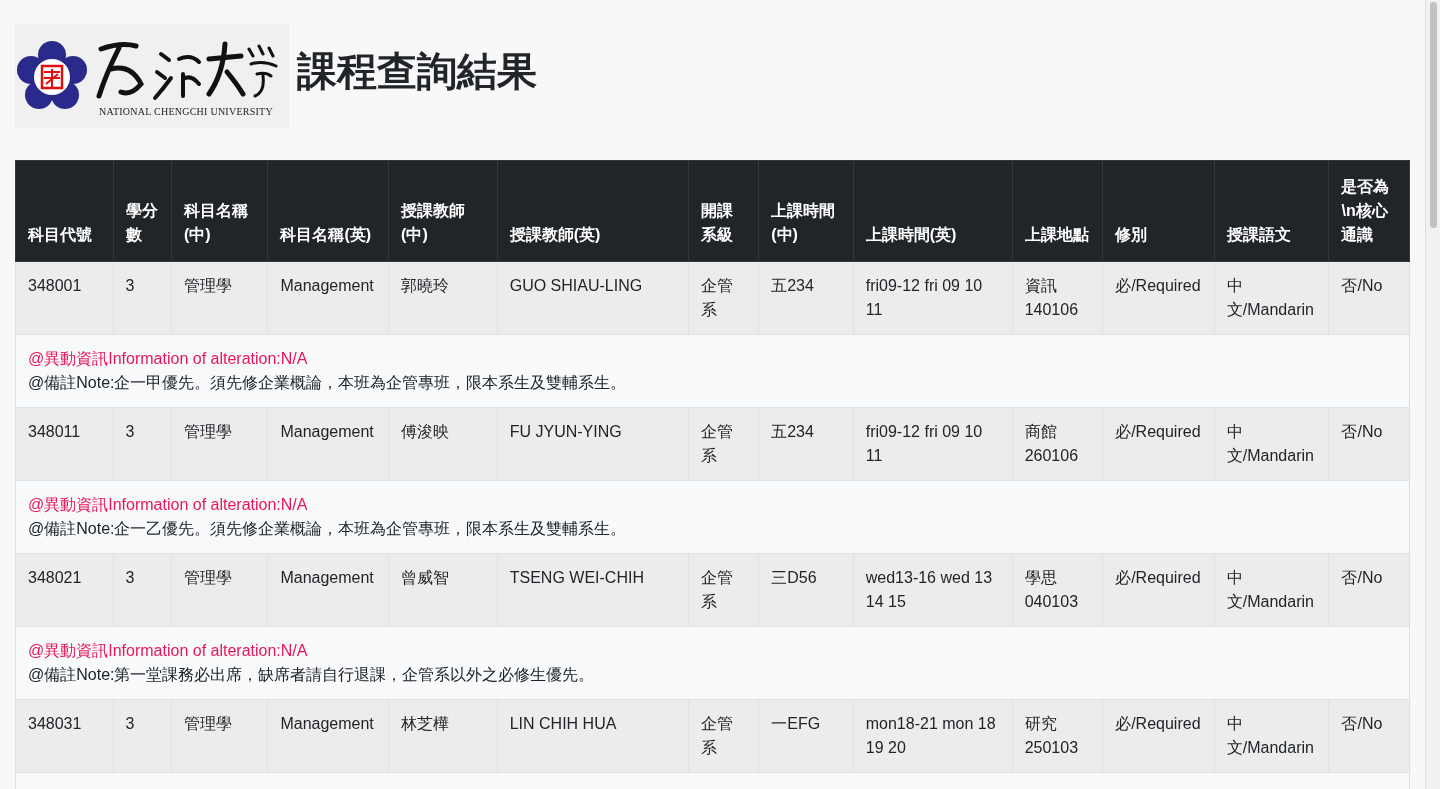  I want to click on table-cell: 348021, so click(64, 590).